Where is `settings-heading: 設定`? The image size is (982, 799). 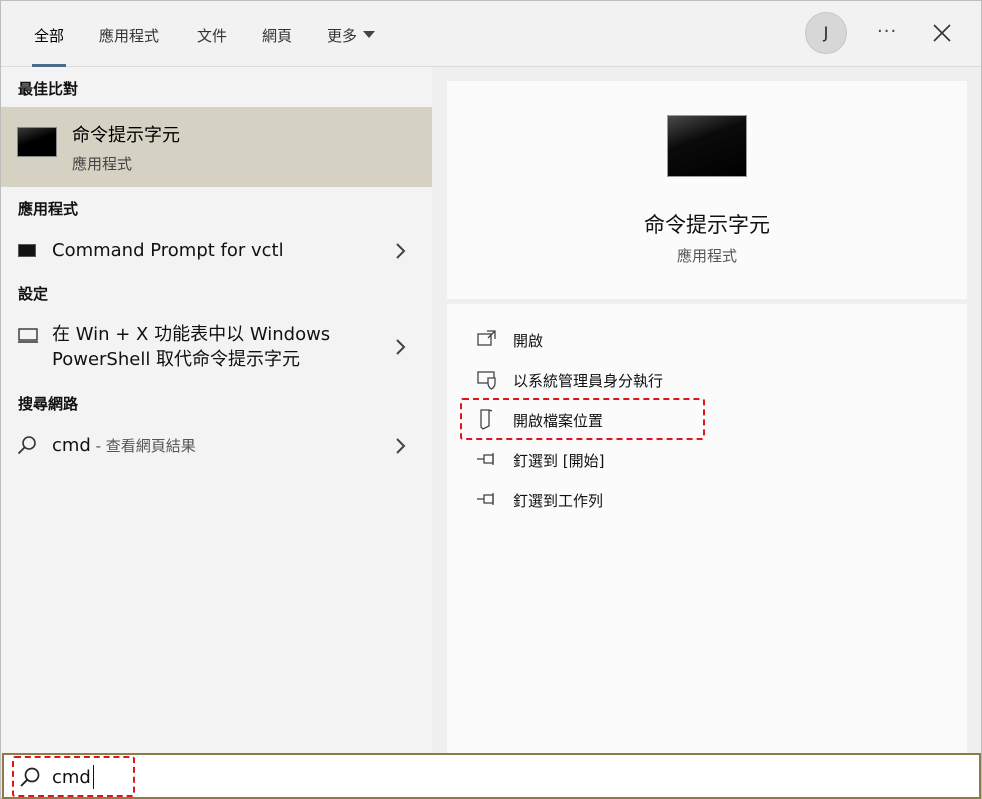
settings-heading: 設定 is located at coordinates (33, 294).